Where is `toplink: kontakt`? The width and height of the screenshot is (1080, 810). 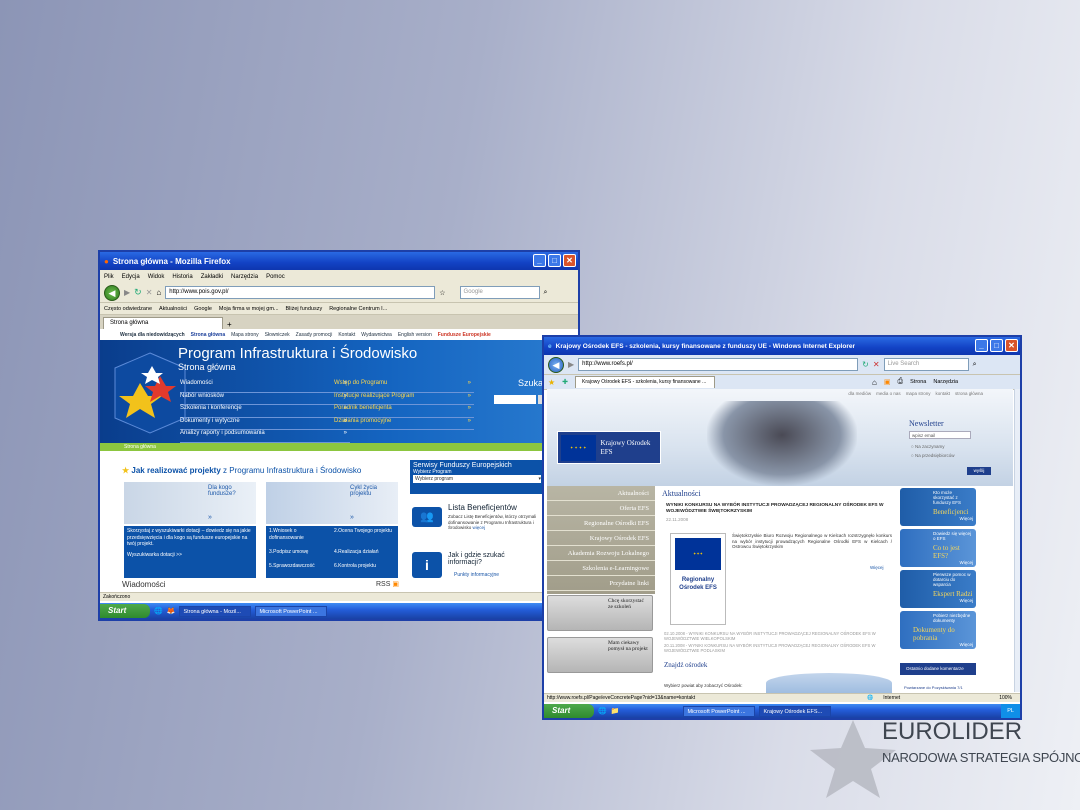 toplink: kontakt is located at coordinates (942, 393).